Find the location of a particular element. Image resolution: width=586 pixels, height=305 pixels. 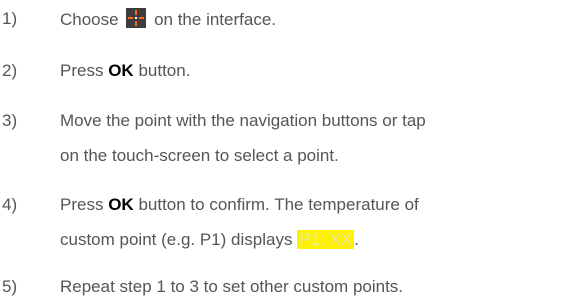

step-number: 5) is located at coordinates (10, 286).